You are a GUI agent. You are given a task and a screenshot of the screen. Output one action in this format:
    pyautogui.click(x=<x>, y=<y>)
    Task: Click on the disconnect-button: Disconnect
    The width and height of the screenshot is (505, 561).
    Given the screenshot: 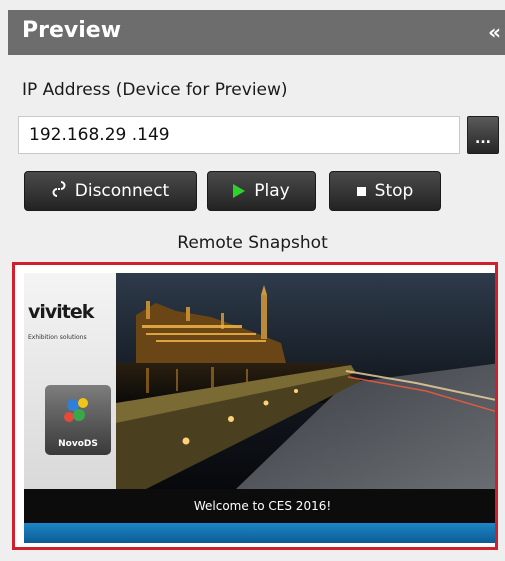 What is the action you would take?
    pyautogui.click(x=110, y=191)
    